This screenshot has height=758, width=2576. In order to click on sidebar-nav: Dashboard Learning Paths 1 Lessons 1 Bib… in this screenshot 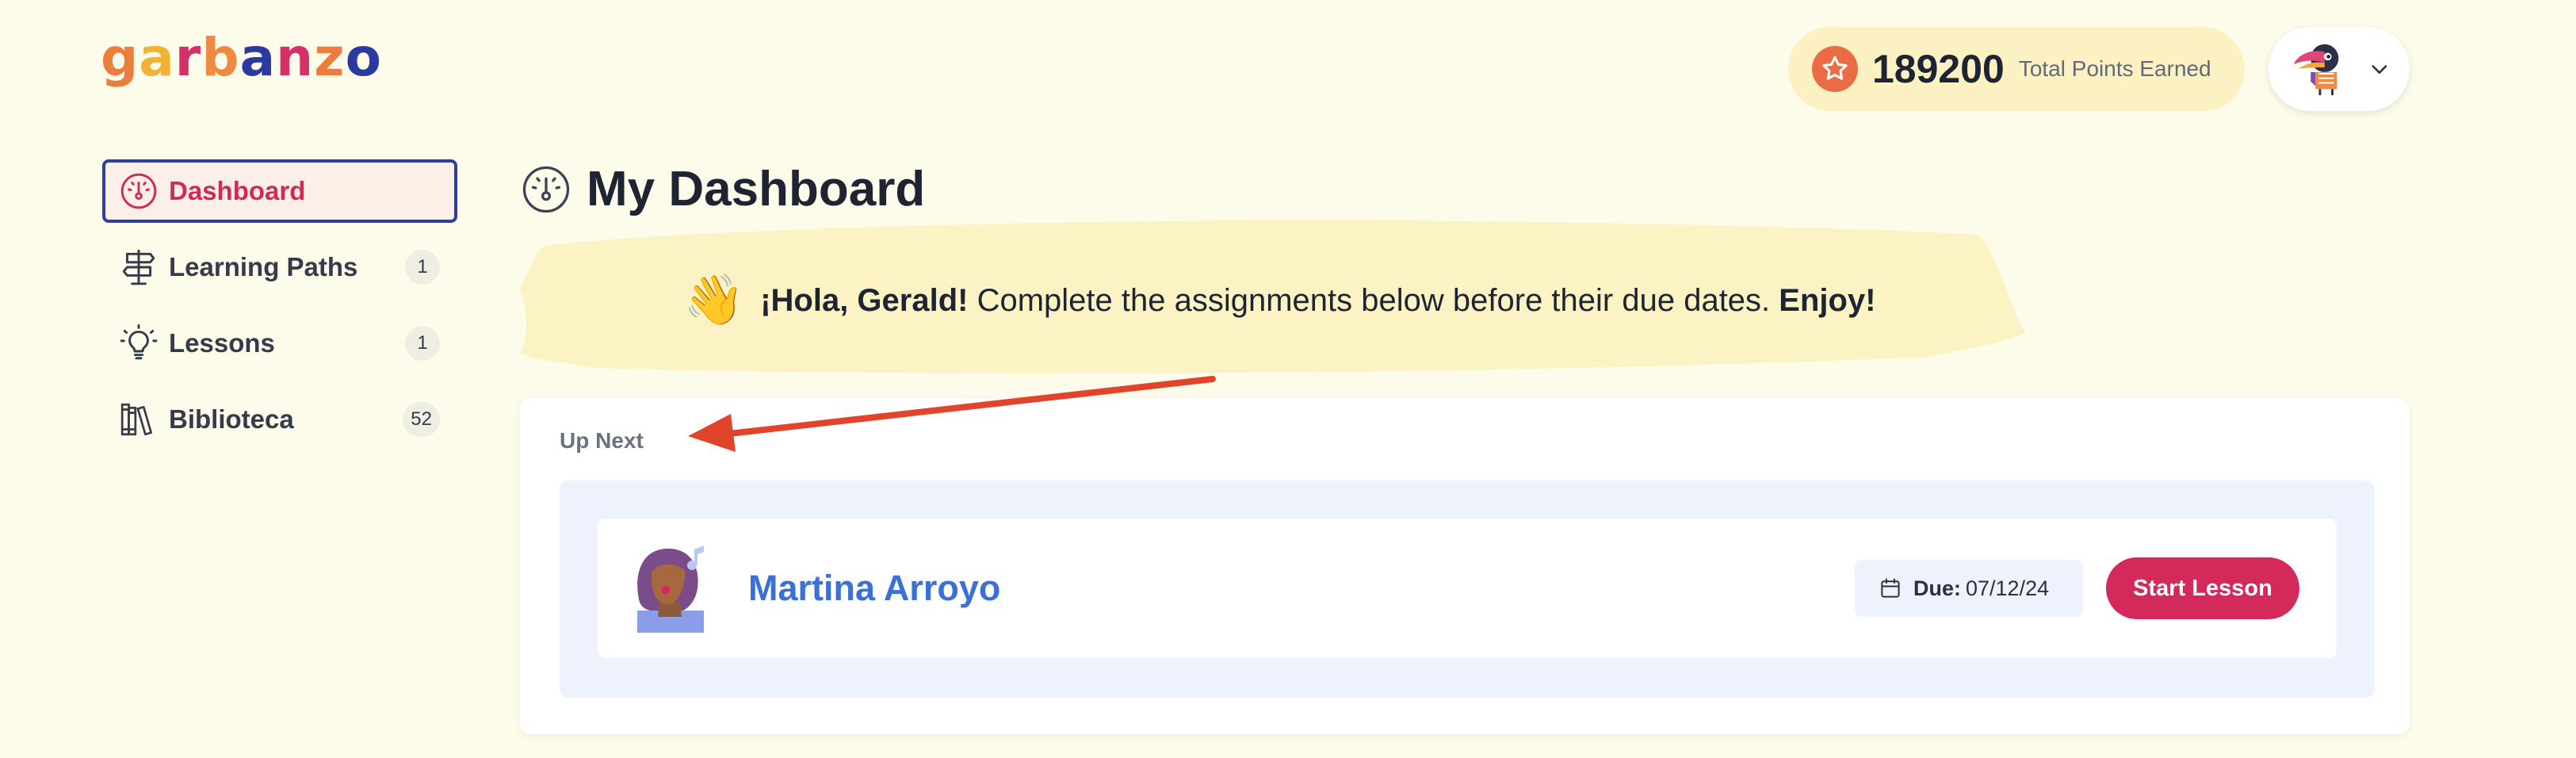, I will do `click(279, 311)`.